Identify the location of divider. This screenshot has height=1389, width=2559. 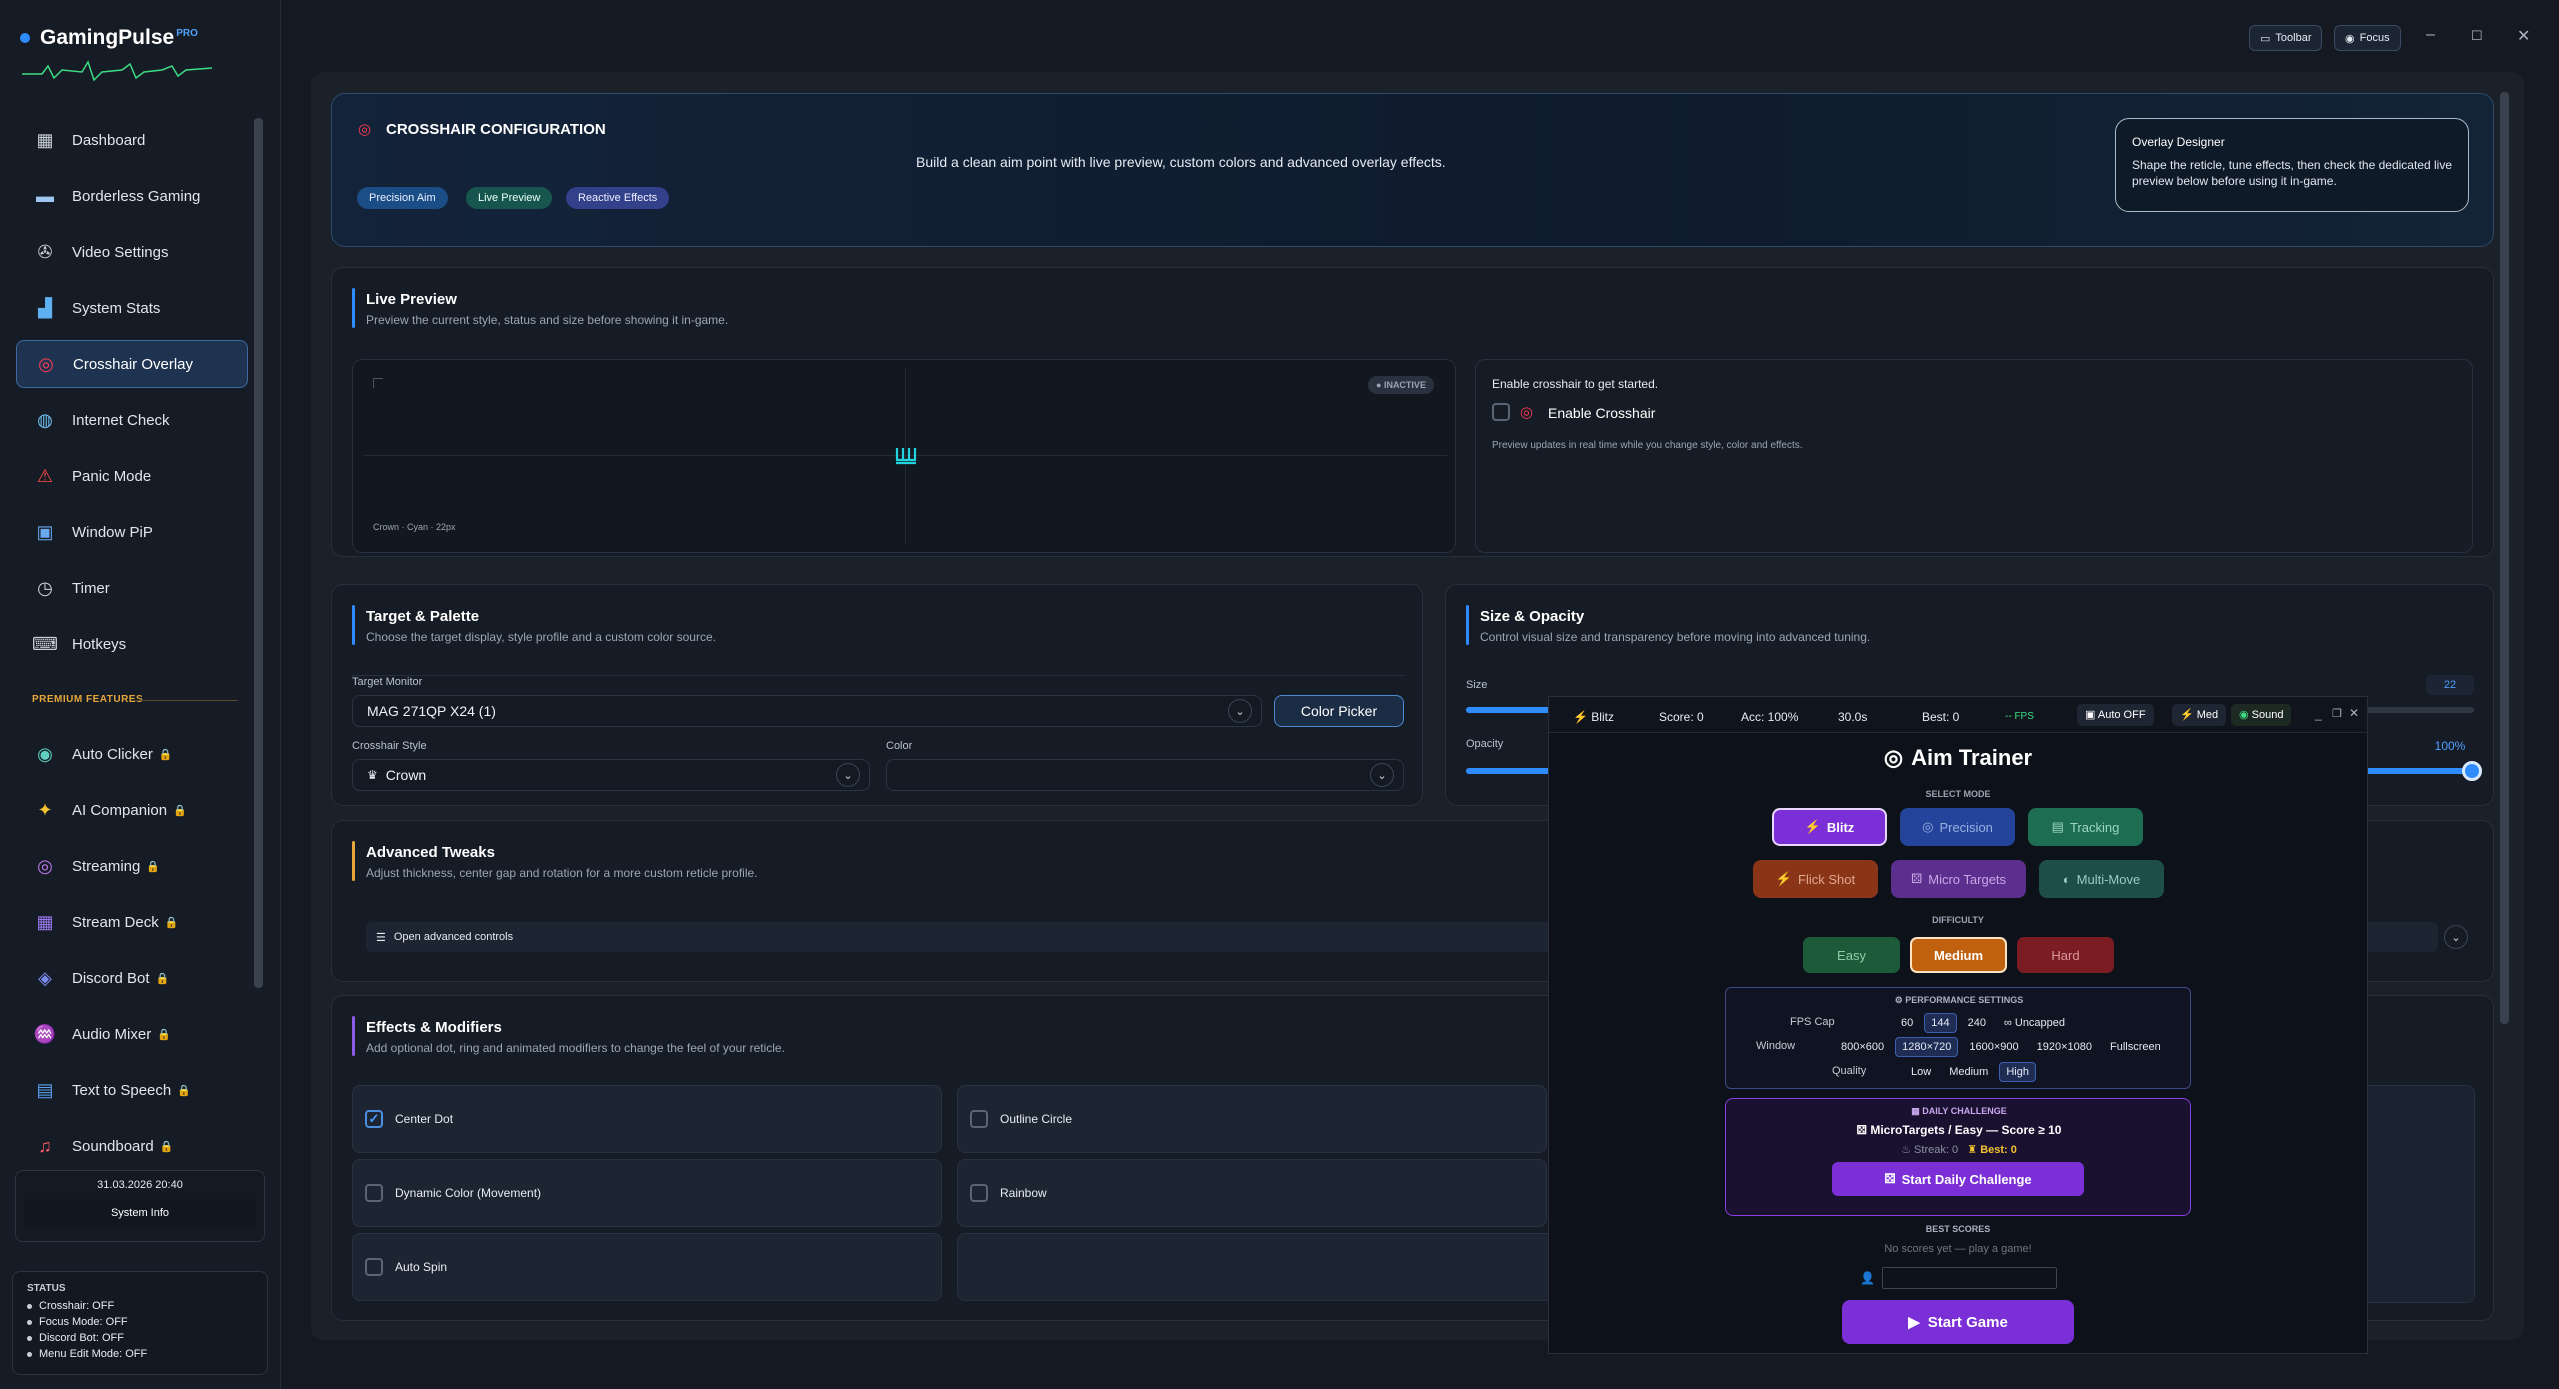
(185, 700).